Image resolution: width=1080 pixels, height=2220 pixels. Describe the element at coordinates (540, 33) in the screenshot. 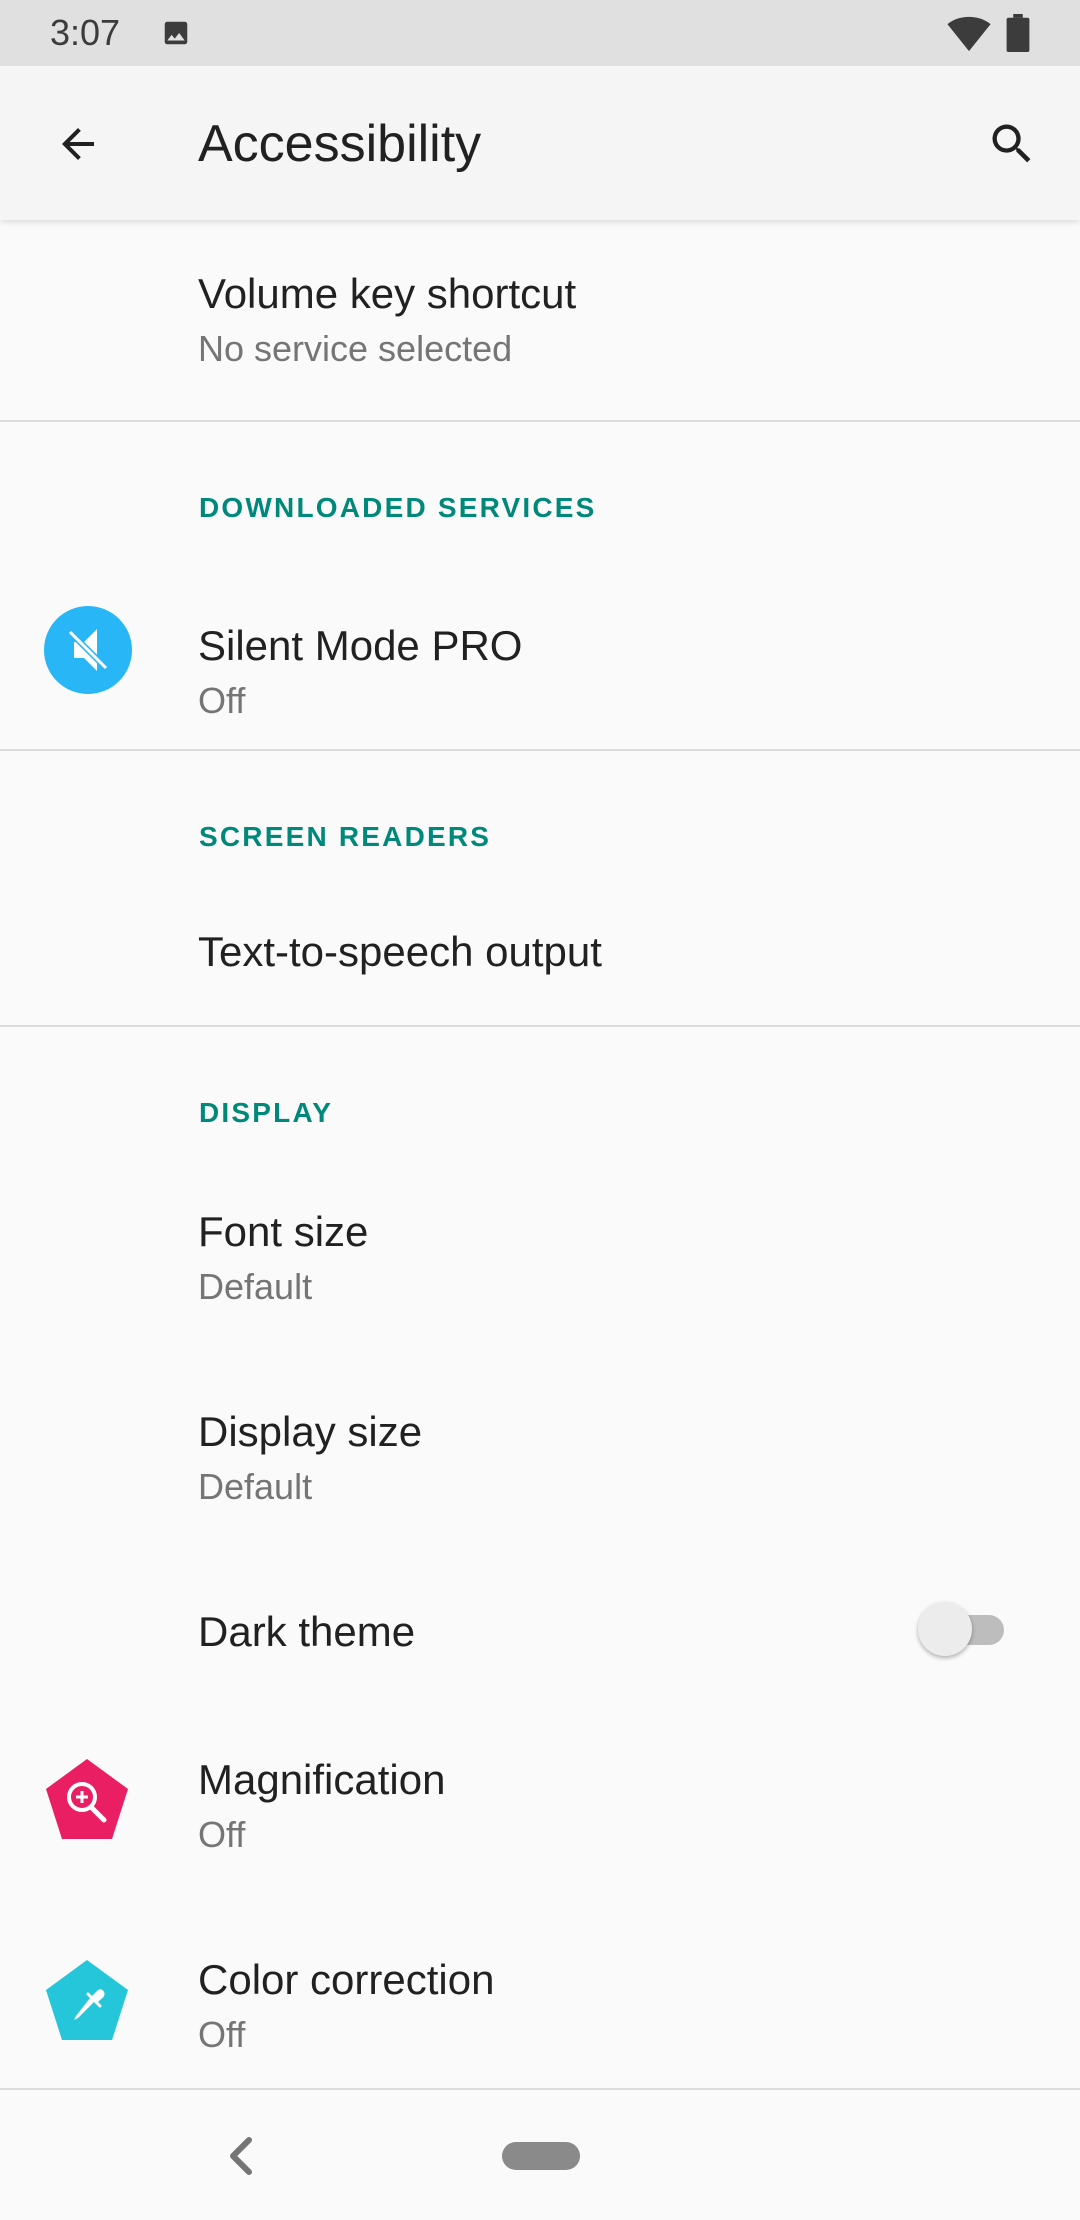

I see `status-bar: 3:07` at that location.